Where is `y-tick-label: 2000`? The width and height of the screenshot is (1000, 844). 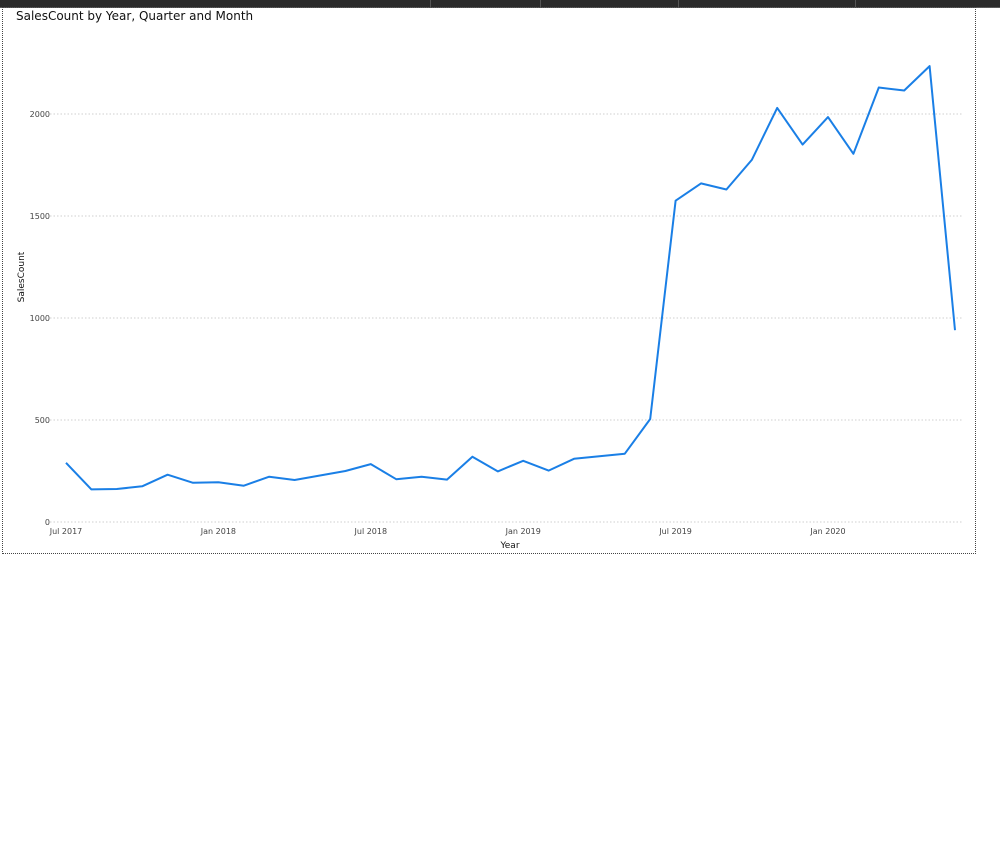 y-tick-label: 2000 is located at coordinates (40, 114).